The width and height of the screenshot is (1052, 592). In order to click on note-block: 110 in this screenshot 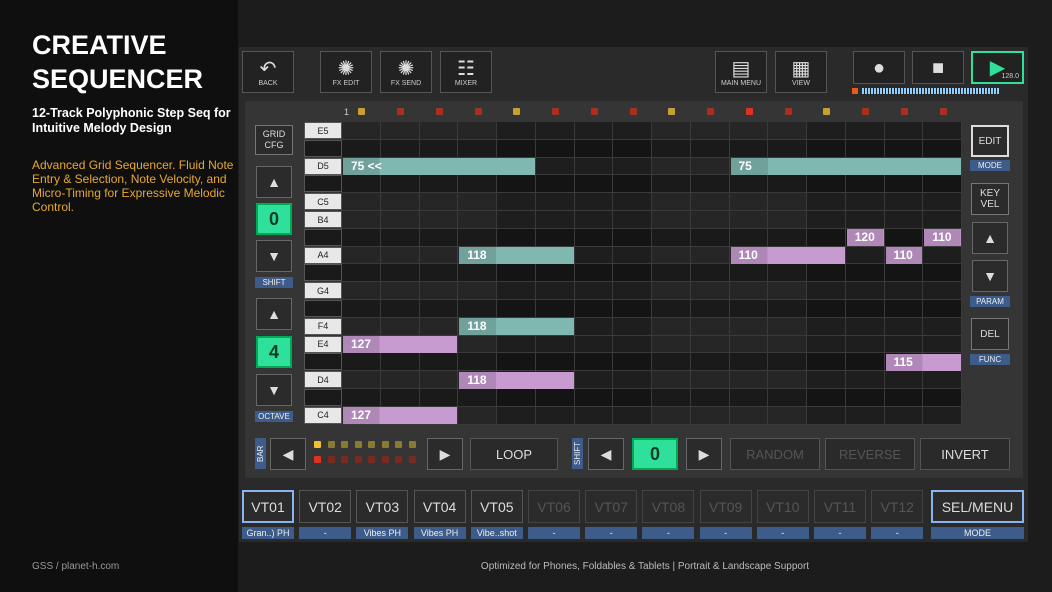, I will do `click(787, 256)`.